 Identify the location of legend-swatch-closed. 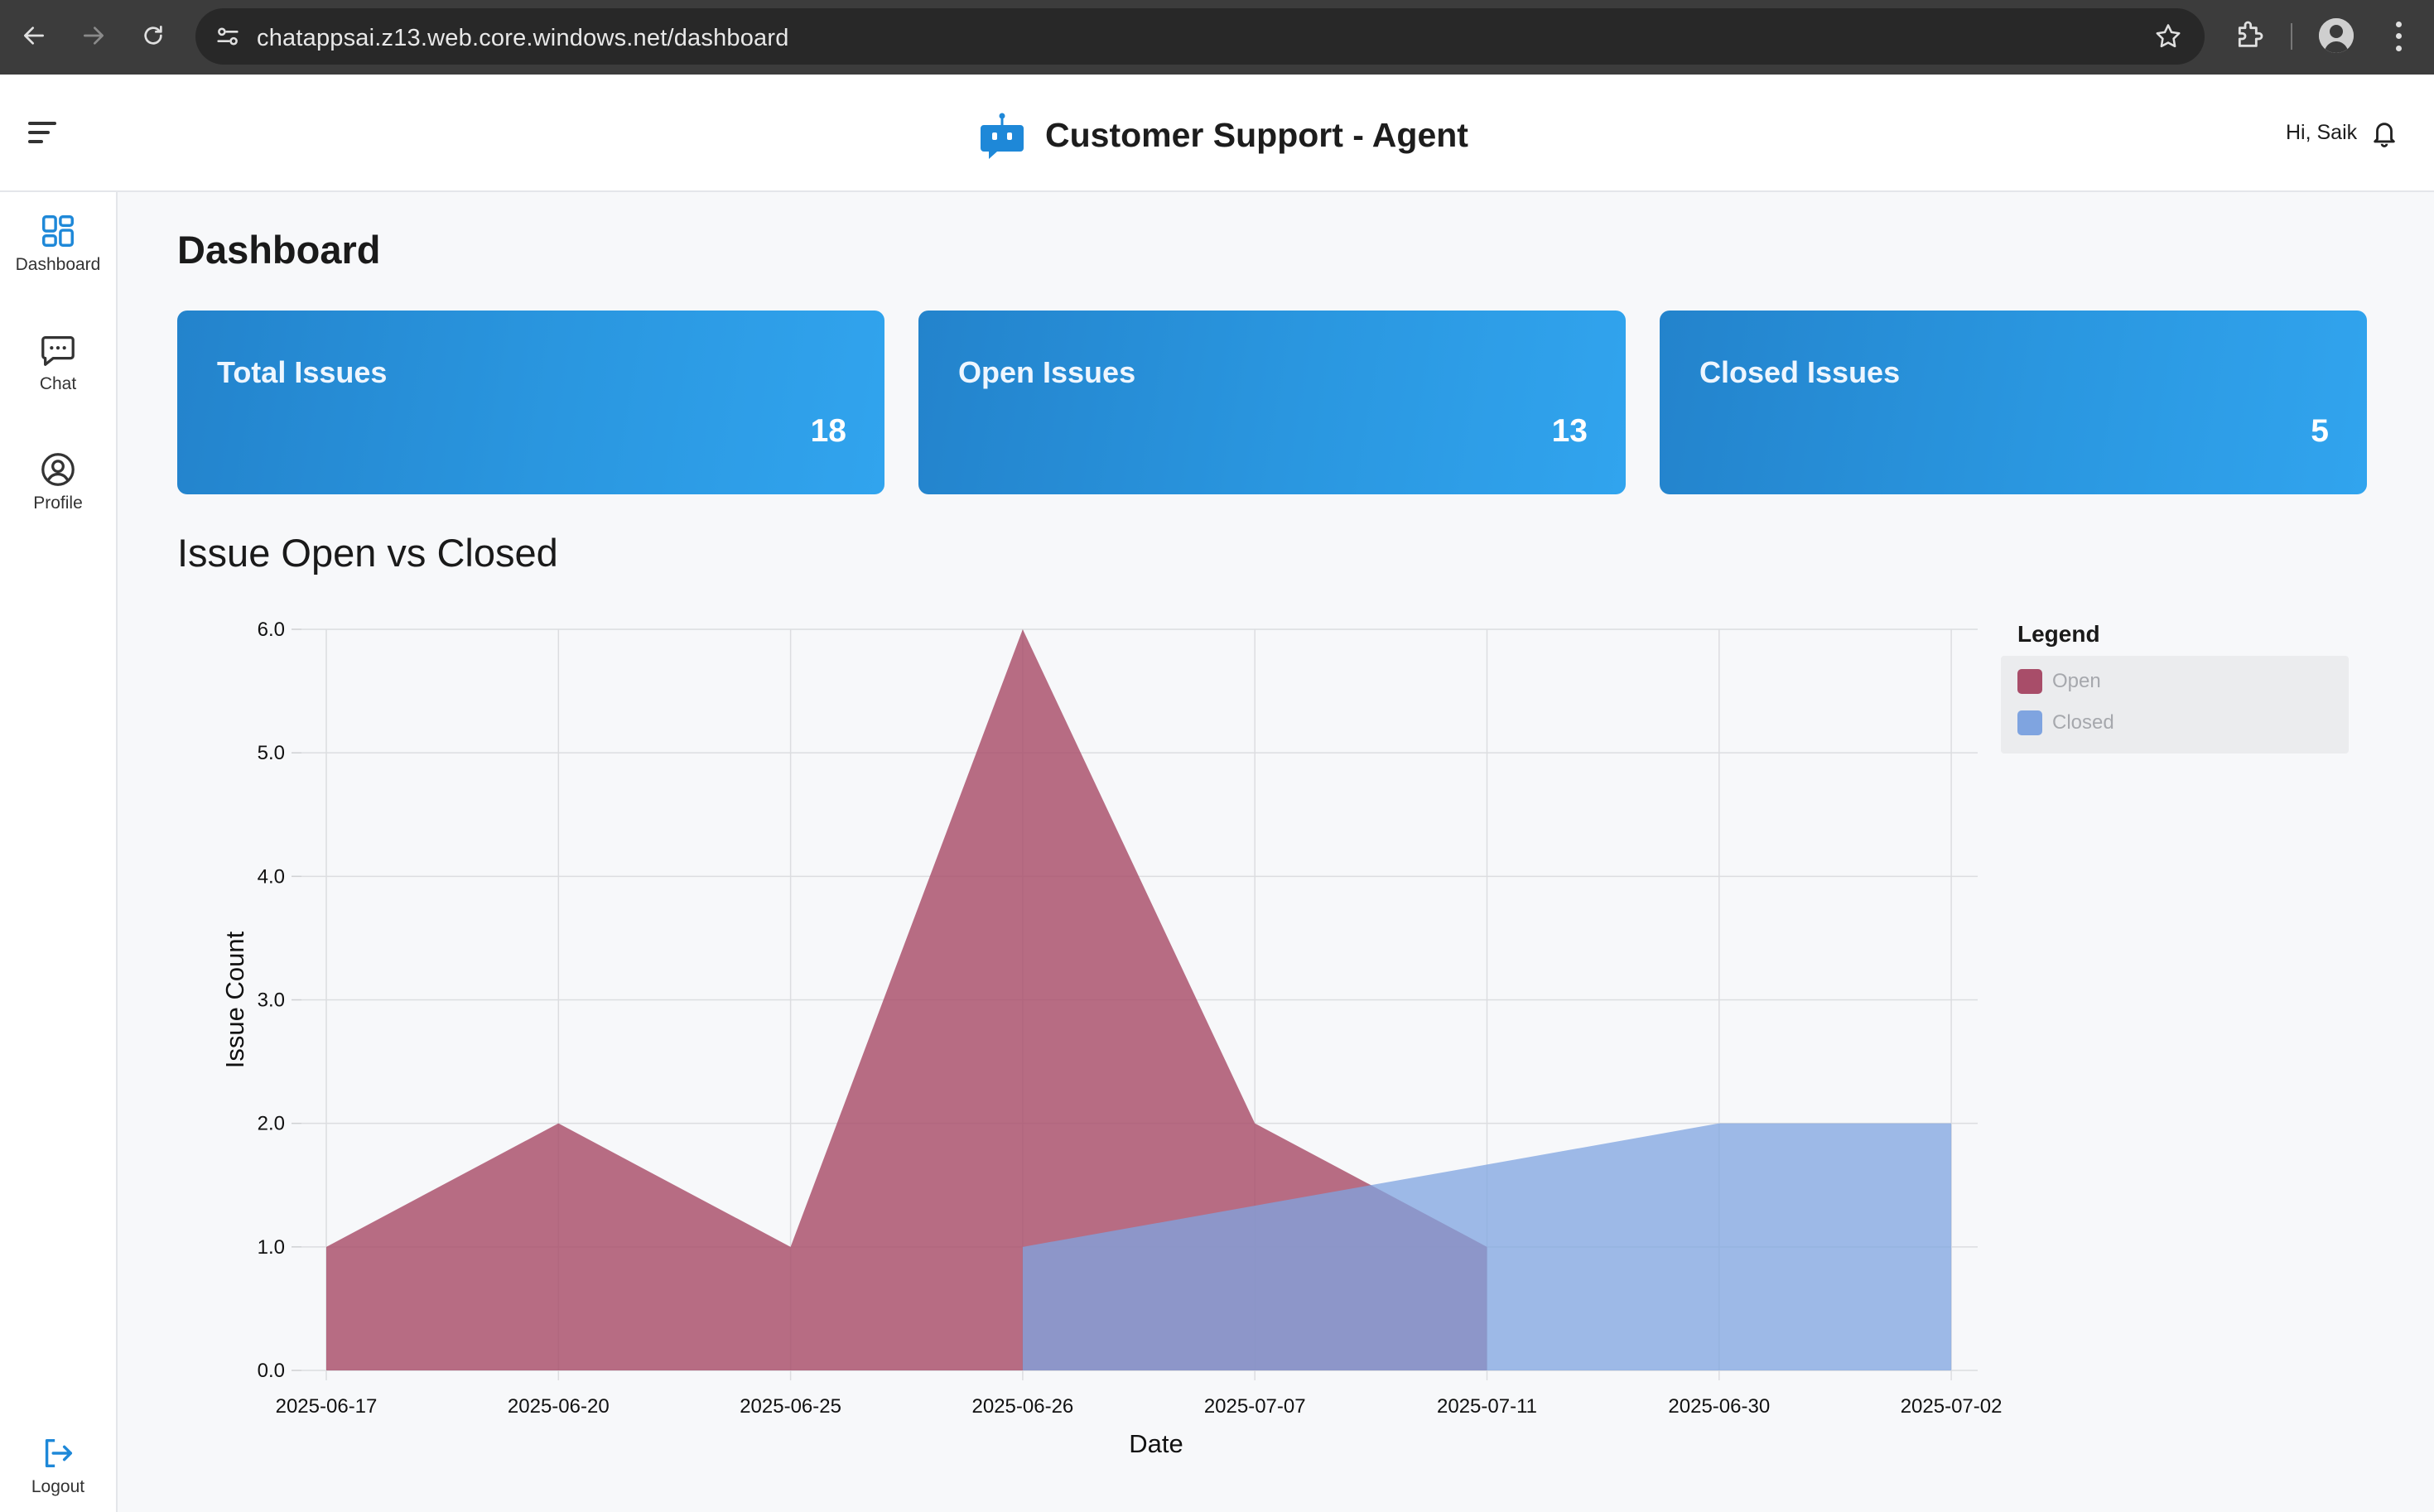
(2029, 723).